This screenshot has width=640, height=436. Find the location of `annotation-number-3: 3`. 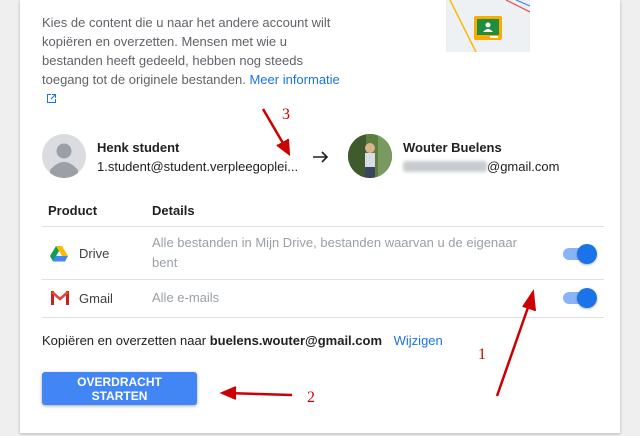

annotation-number-3: 3 is located at coordinates (286, 114).